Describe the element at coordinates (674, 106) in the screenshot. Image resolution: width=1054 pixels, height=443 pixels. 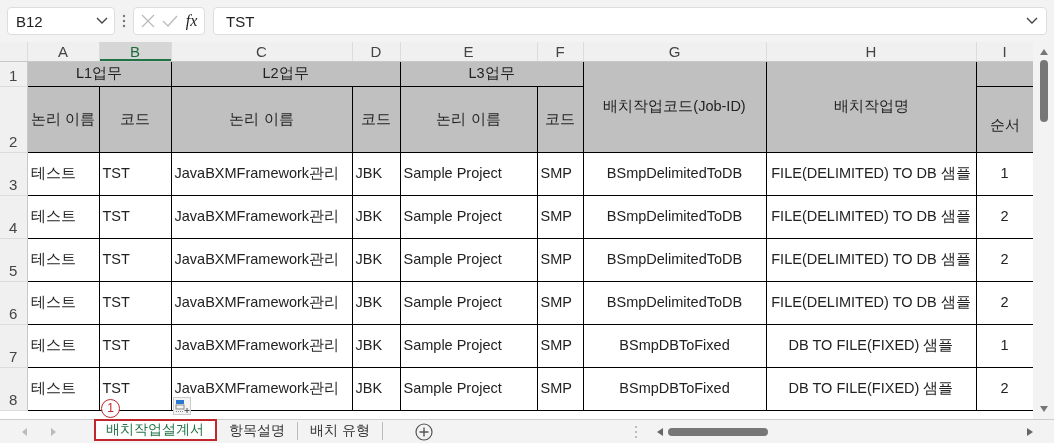
I see `table-header: 배치작업코드(Job-ID)` at that location.